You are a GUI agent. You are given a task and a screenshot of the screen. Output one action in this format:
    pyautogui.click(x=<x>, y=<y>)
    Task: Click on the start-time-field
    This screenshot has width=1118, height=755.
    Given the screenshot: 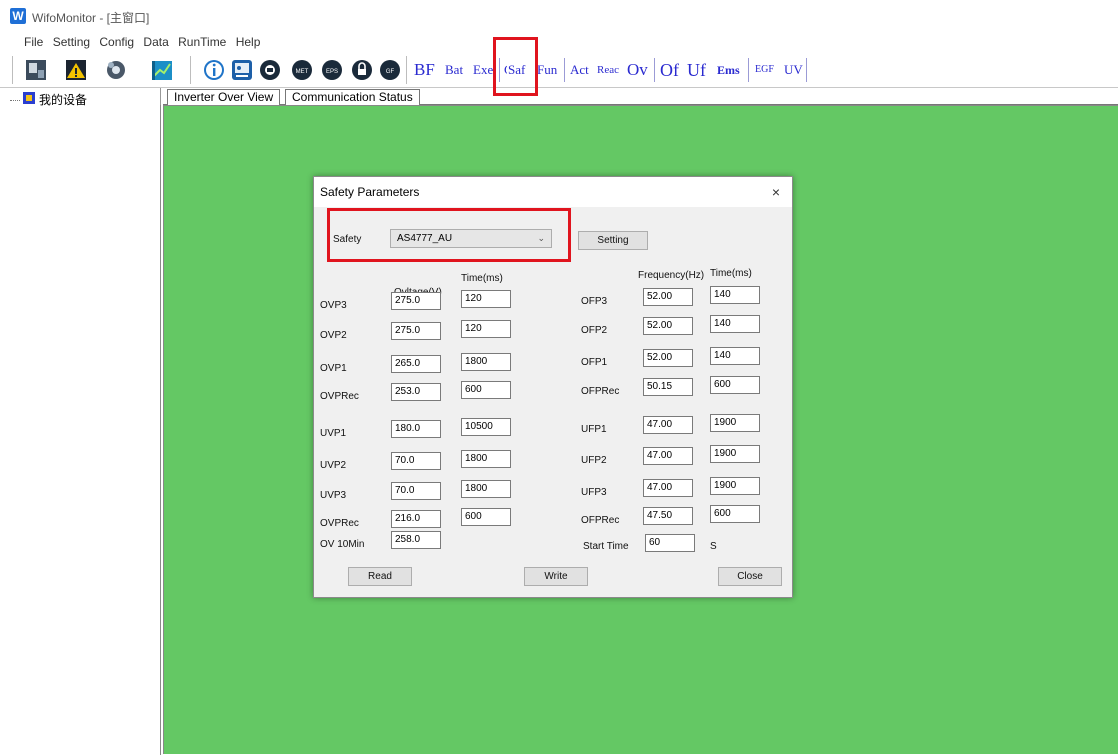 What is the action you would take?
    pyautogui.click(x=670, y=543)
    